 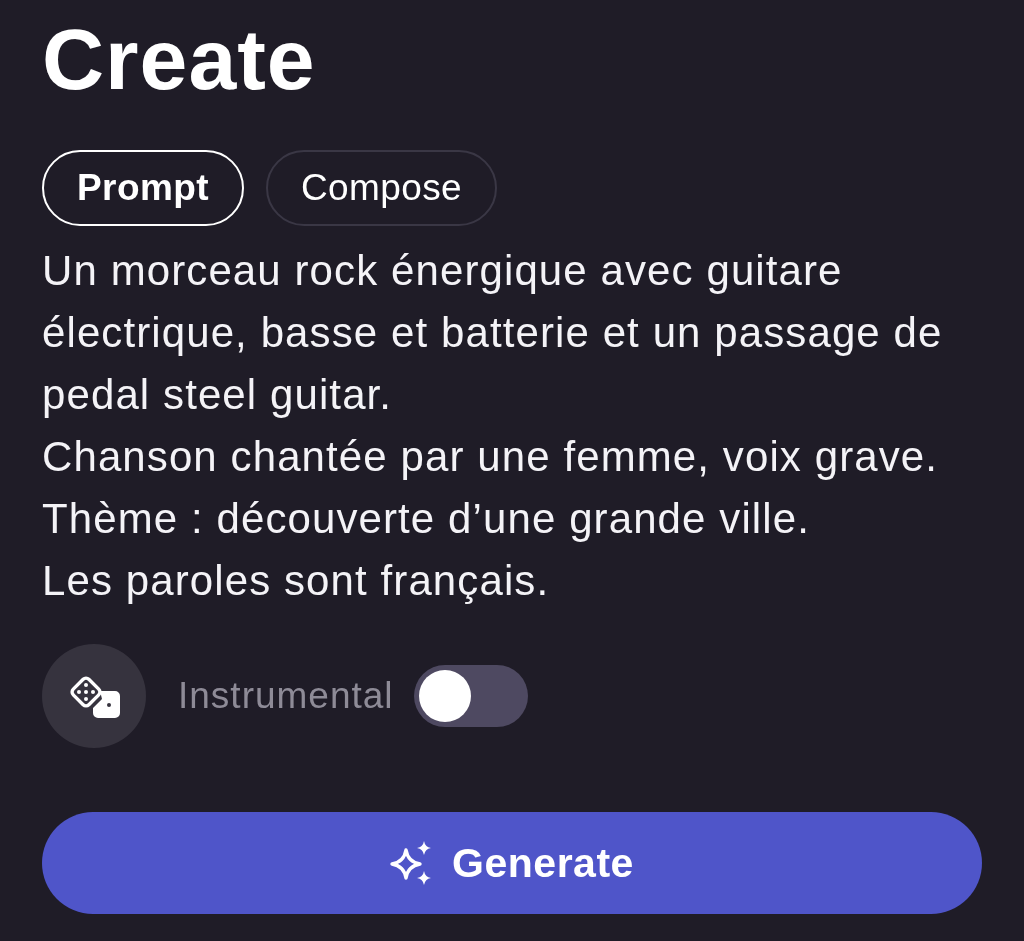 I want to click on generate-button: Generate, so click(x=512, y=863).